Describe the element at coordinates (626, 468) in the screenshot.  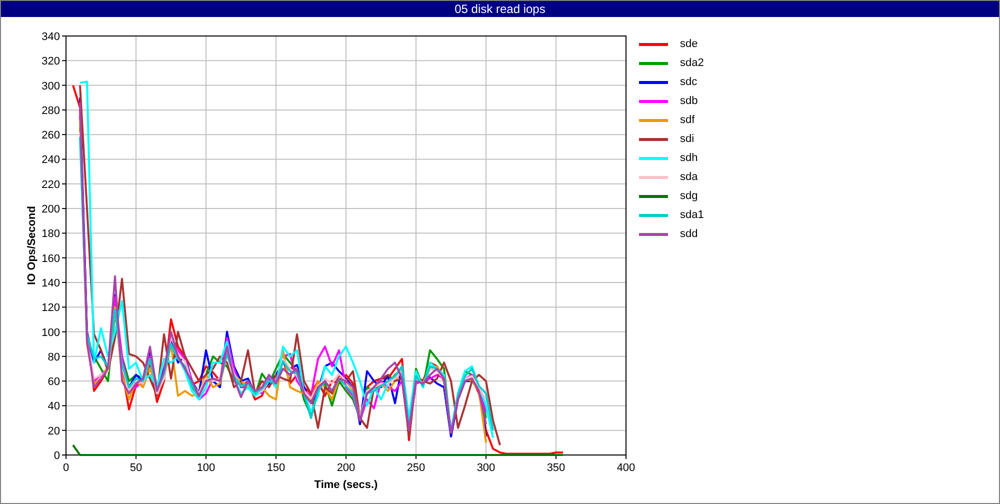
I see `axis-tick-label: 400` at that location.